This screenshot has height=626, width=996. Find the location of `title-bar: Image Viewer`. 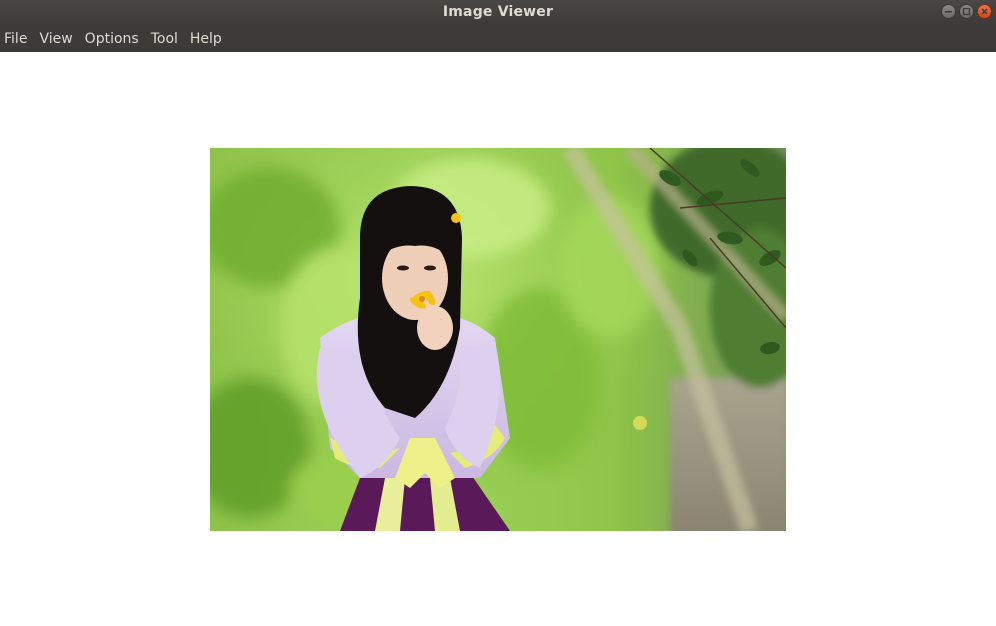

title-bar: Image Viewer is located at coordinates (498, 12).